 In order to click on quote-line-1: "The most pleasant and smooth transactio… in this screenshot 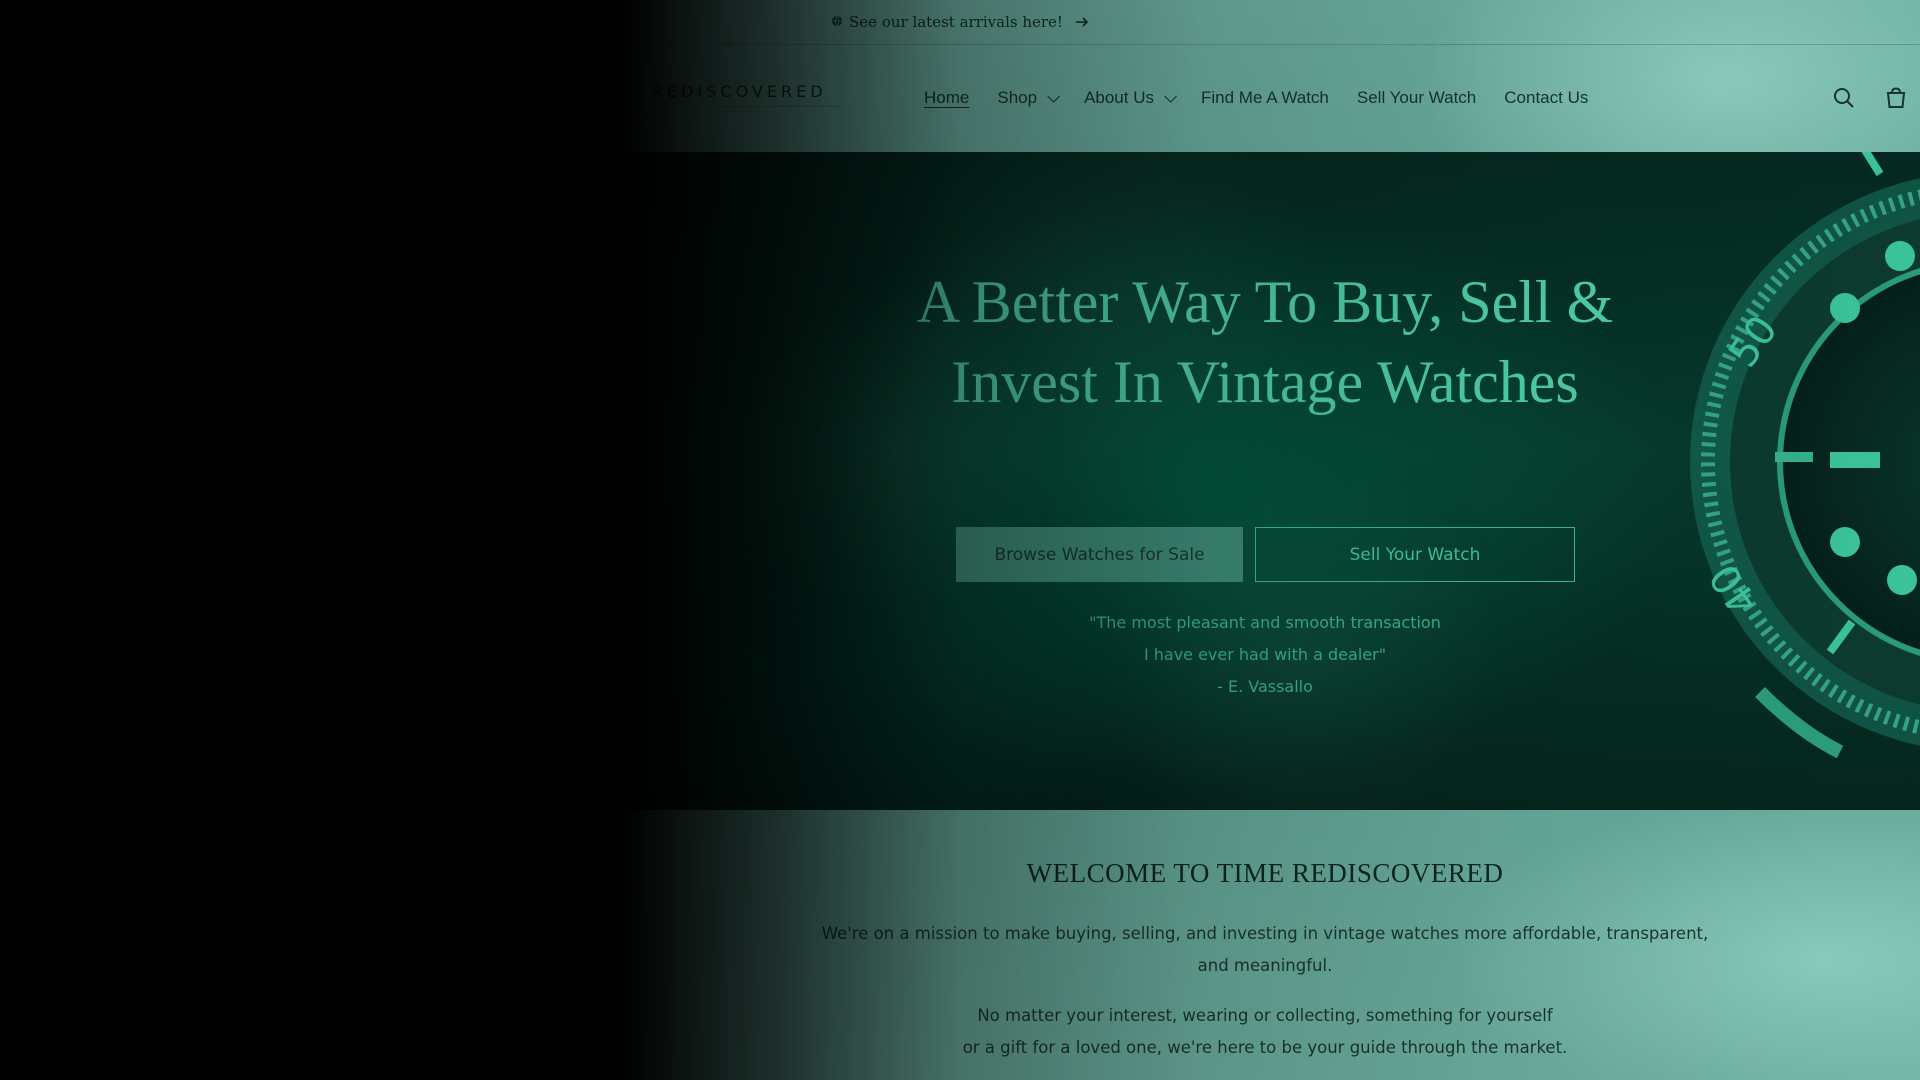, I will do `click(1265, 622)`.